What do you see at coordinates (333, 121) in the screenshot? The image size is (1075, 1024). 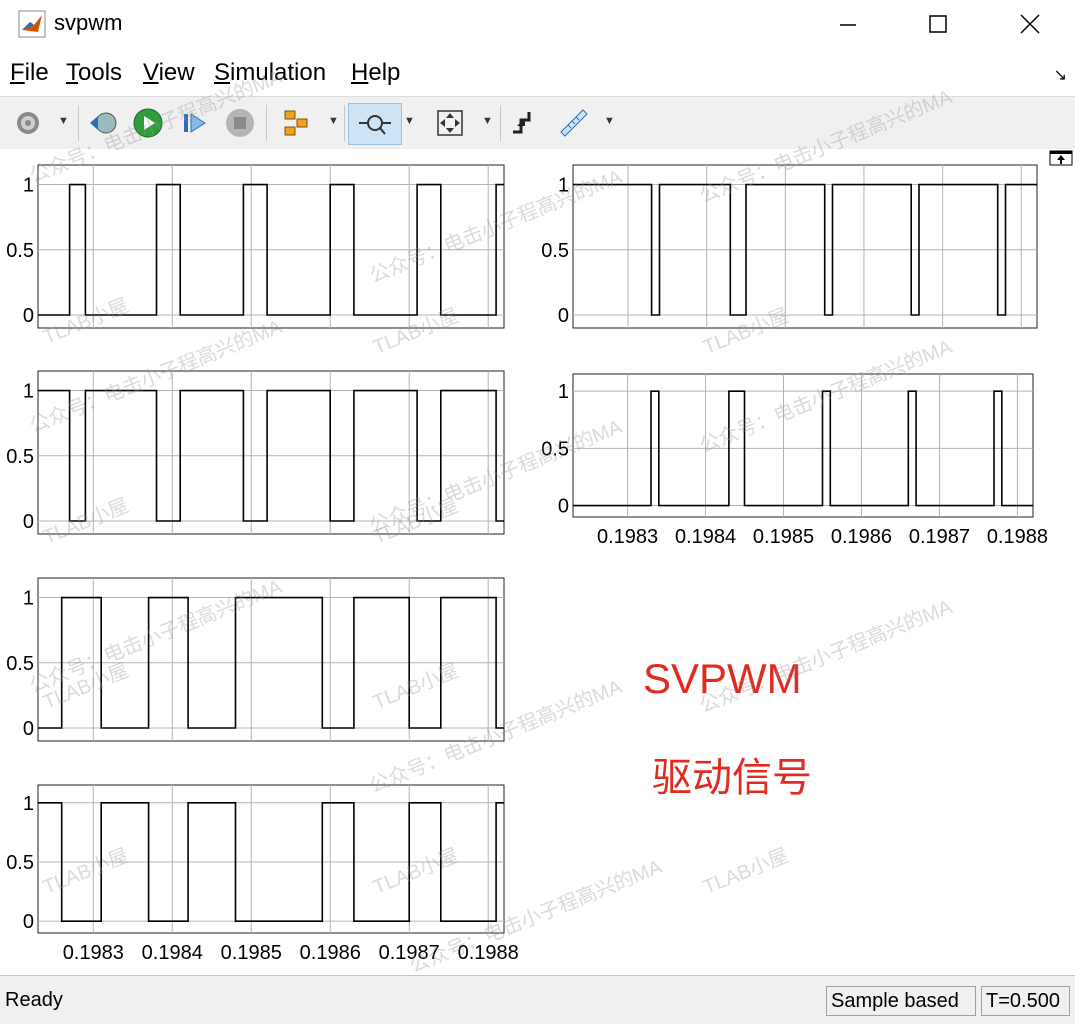 I see `highlight-dropdown: ▼` at bounding box center [333, 121].